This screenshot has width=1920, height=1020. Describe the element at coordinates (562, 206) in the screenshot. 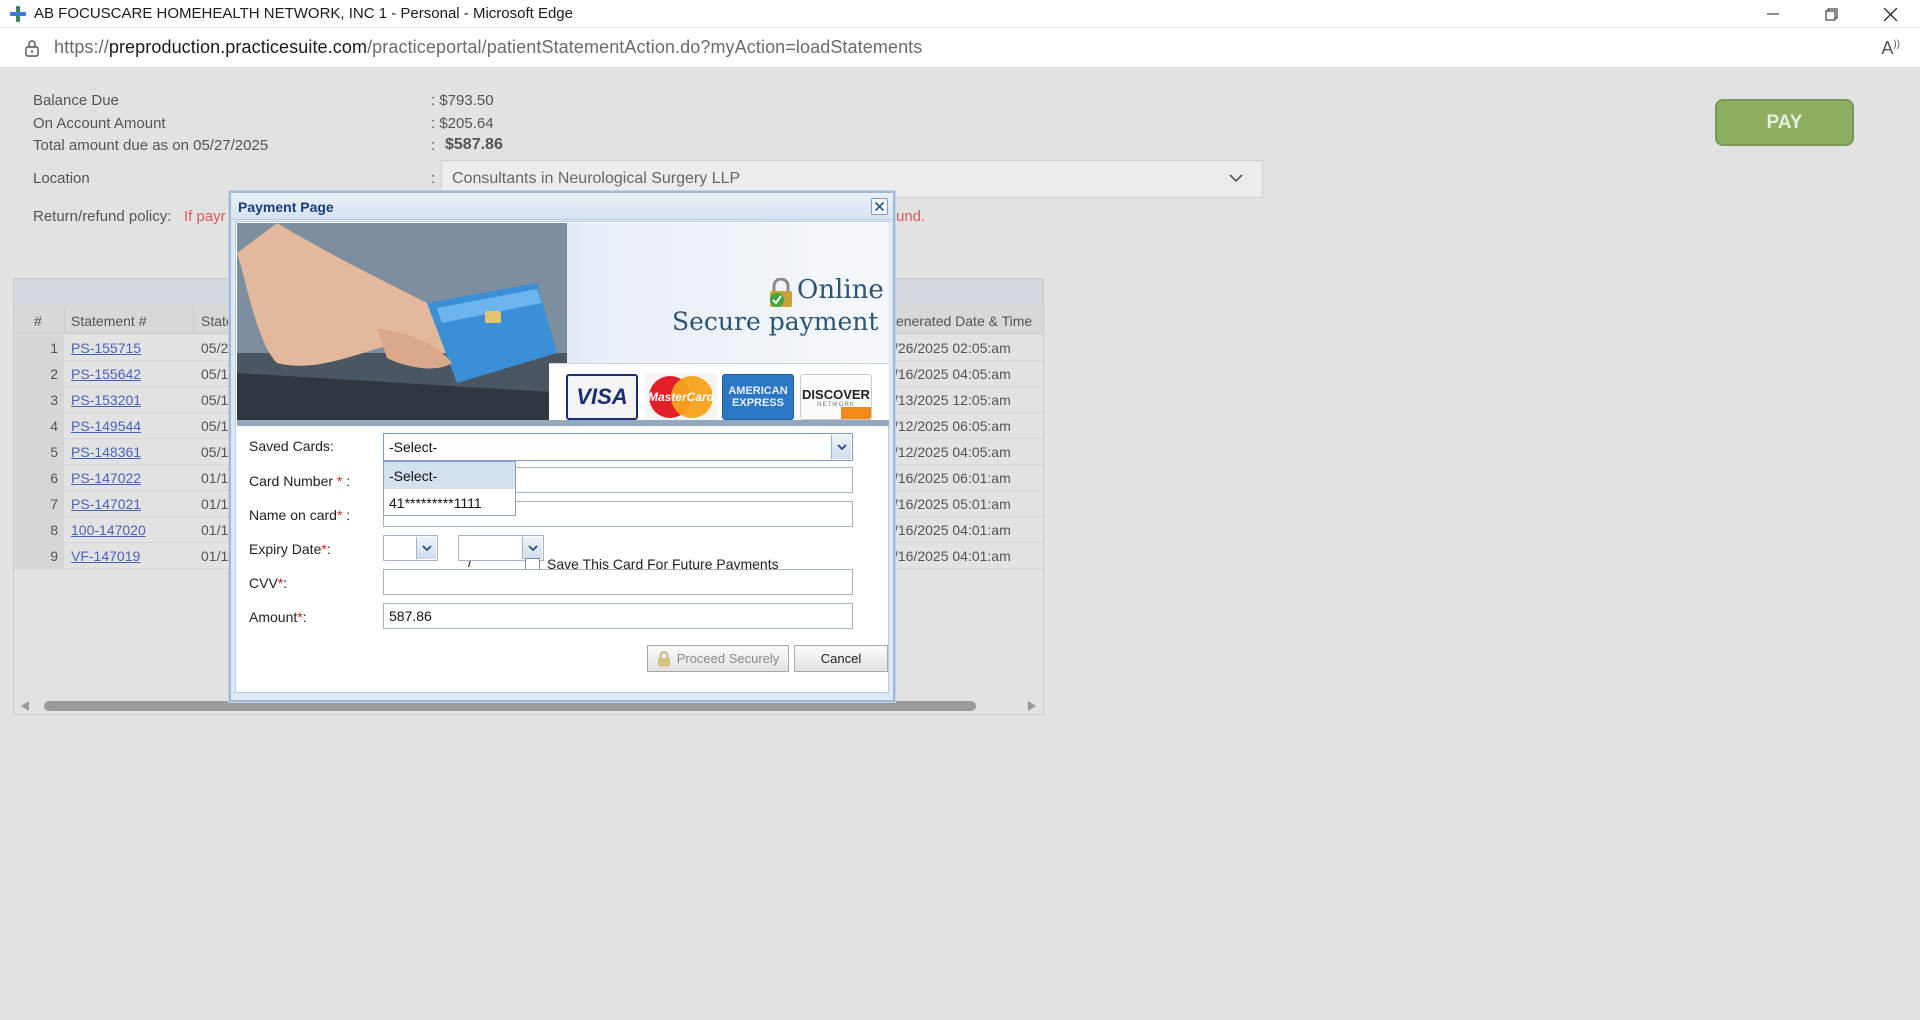

I see `modal-title-bar: Payment Page` at that location.